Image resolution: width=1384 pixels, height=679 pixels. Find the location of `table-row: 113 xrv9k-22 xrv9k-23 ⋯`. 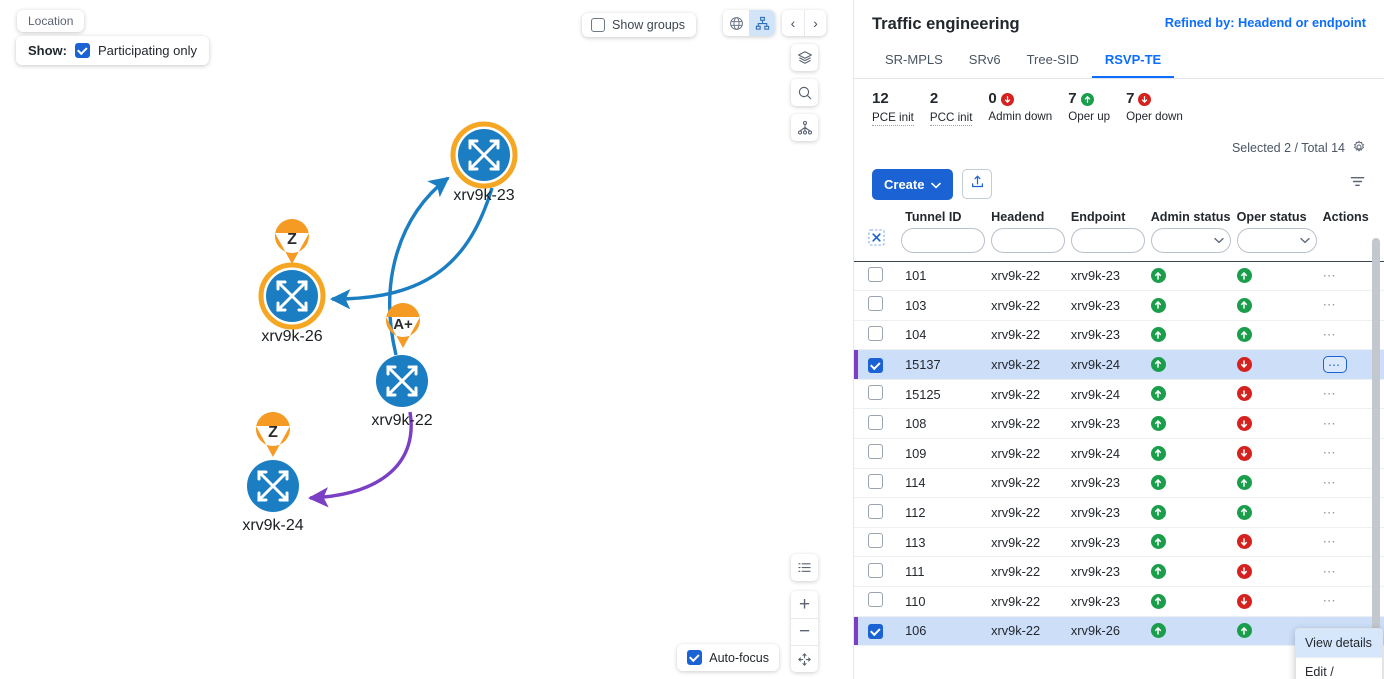

table-row: 113 xrv9k-22 xrv9k-23 ⋯ is located at coordinates (1119, 542).